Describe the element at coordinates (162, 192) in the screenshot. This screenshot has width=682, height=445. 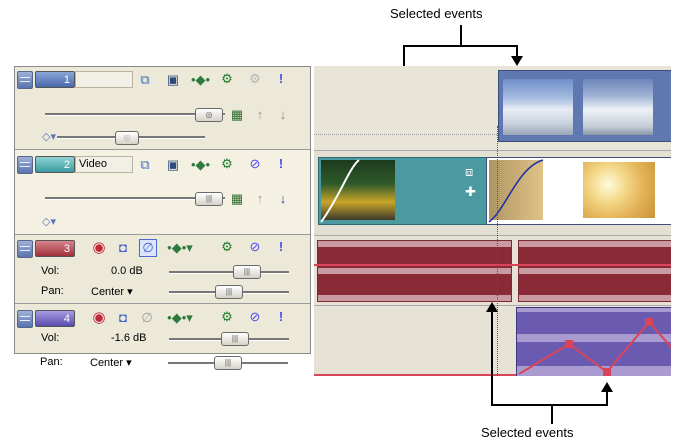
I see `track-header-2: 2 Video ⧉ ▣ •◆• ⚙ ⊘ ! ||| ▦ ↑ ↓ ◇▾` at that location.